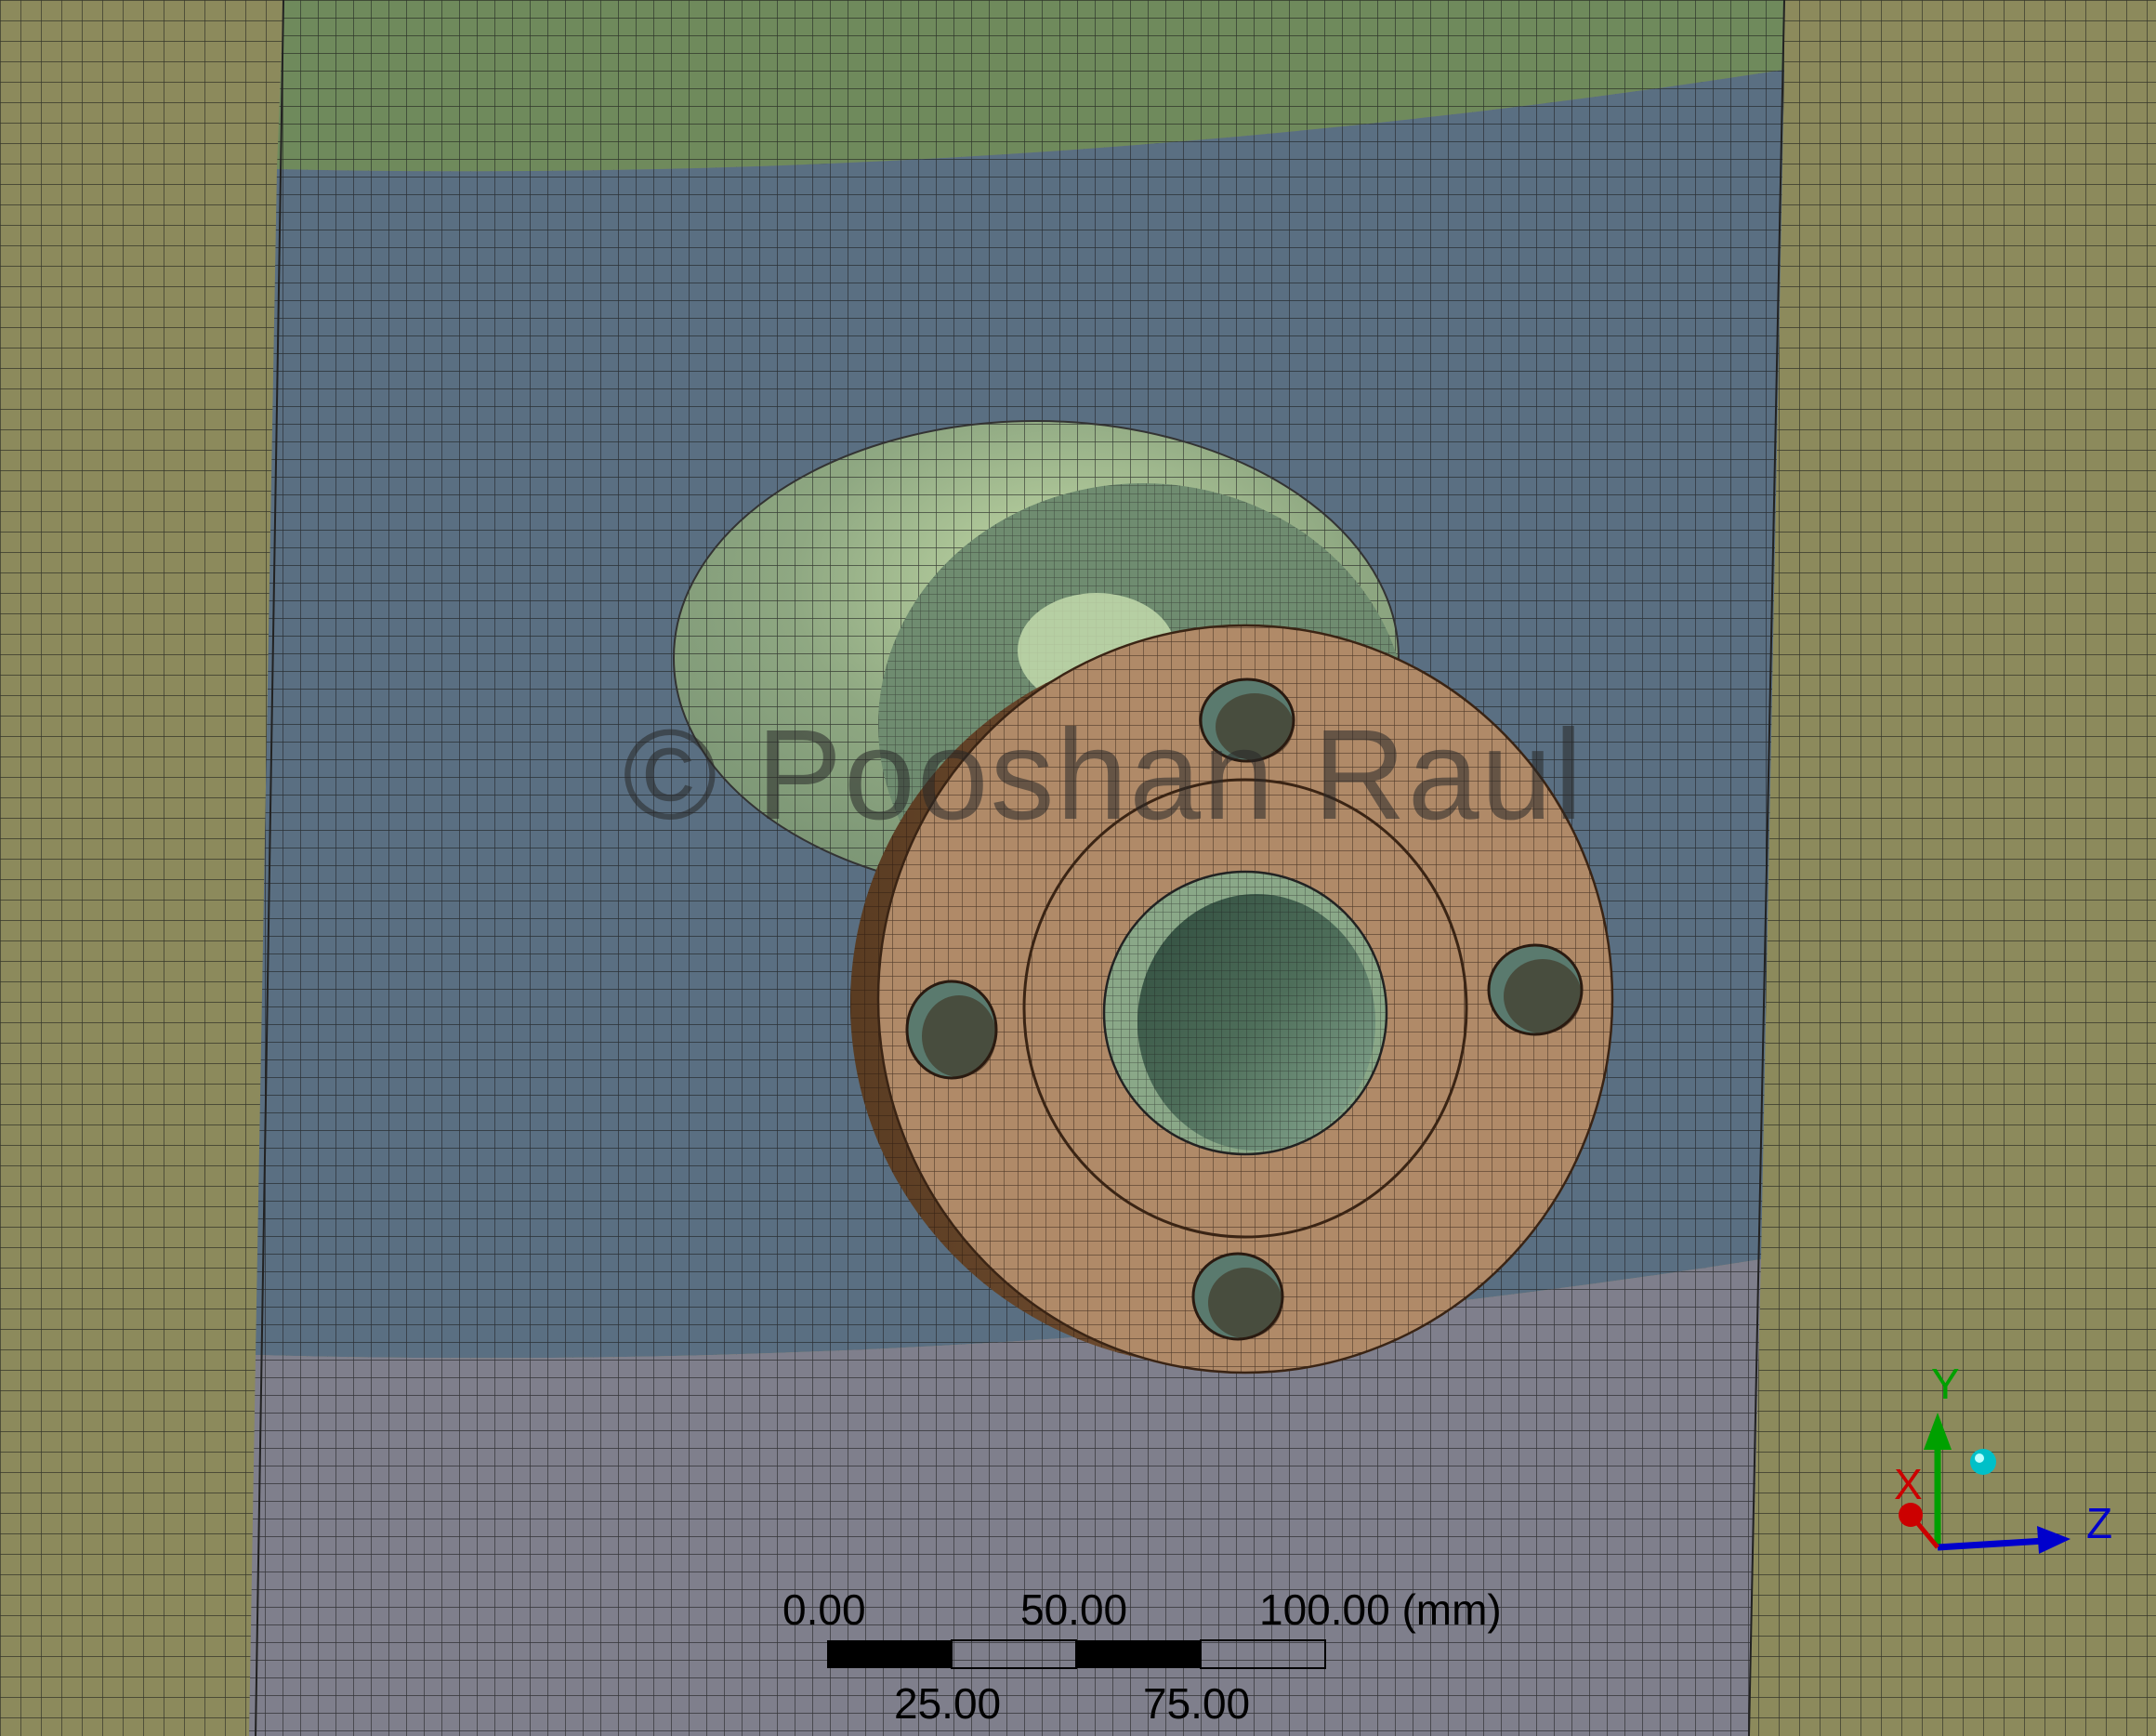 The width and height of the screenshot is (2156, 1736). I want to click on triad-x-label: X, so click(1909, 1484).